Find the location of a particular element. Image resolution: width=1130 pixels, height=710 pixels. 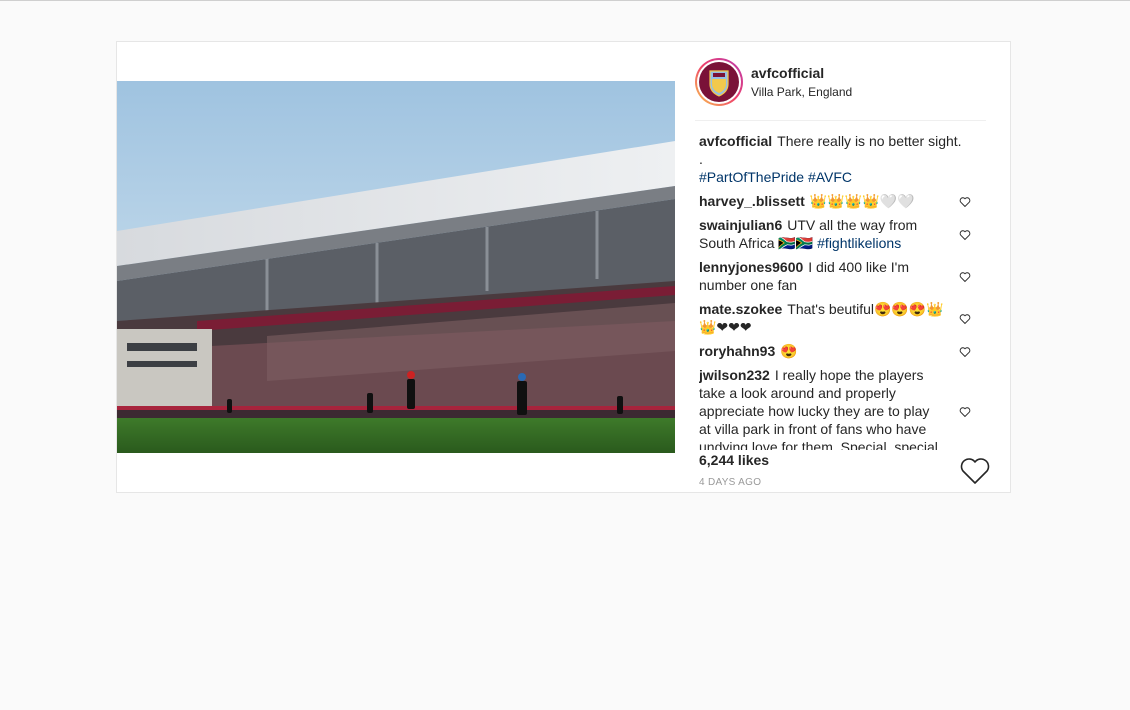

hashtag-fightlikelions: #fightlikelions is located at coordinates (859, 243).